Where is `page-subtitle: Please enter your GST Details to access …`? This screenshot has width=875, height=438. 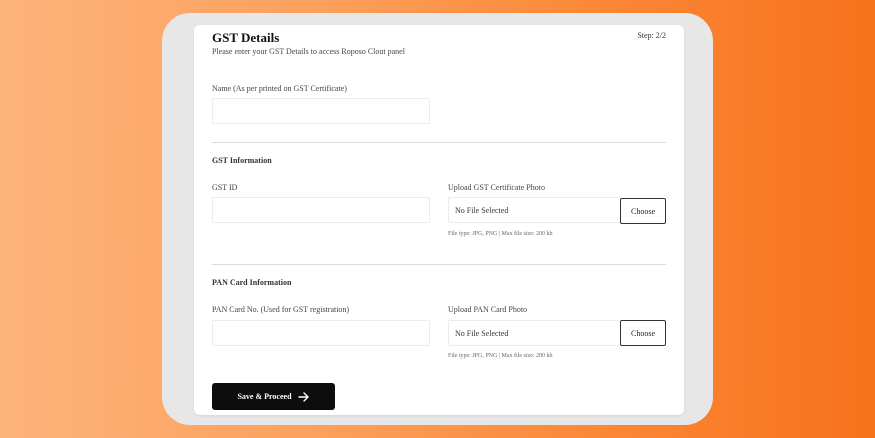 page-subtitle: Please enter your GST Details to access … is located at coordinates (308, 51).